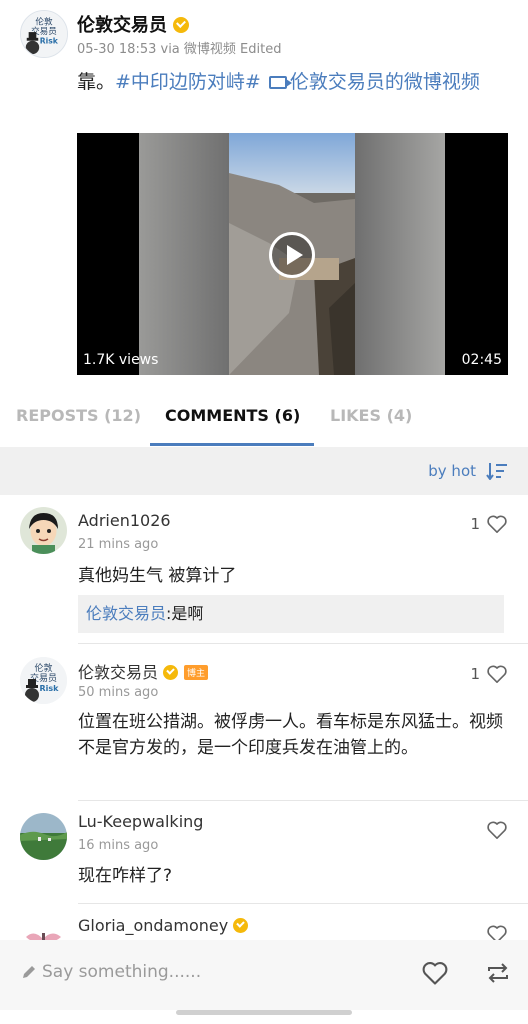  I want to click on post-author-label: 伦敦交易员, so click(122, 25).